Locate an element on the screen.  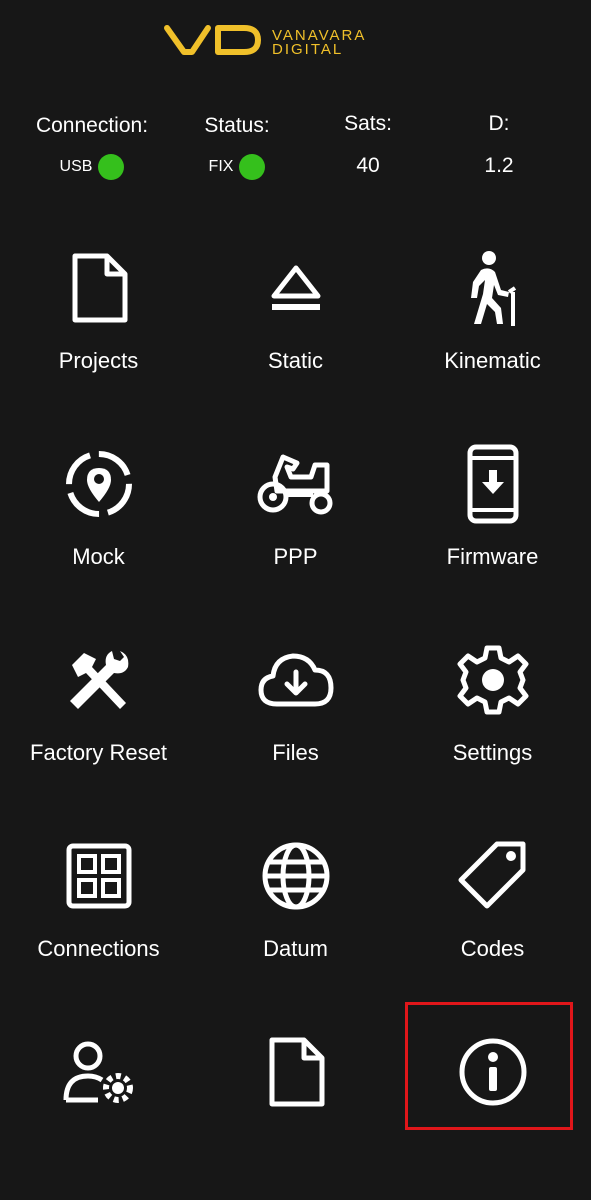
menu-kinematic: Kinematic is located at coordinates (492, 318).